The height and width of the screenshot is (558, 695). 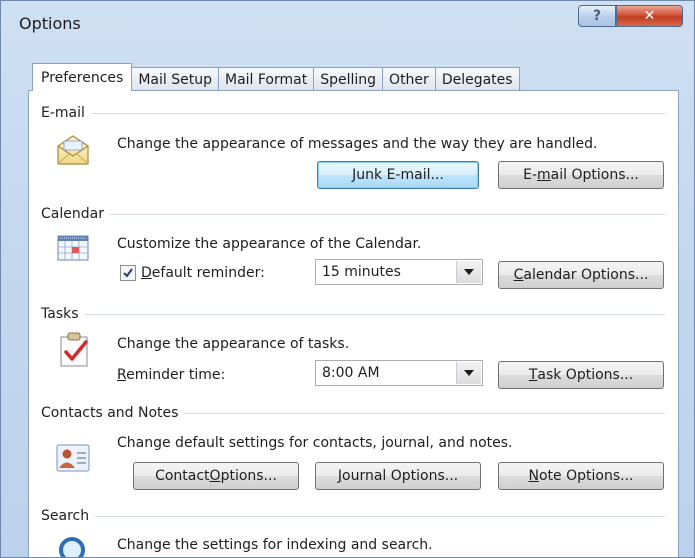 What do you see at coordinates (73, 152) in the screenshot?
I see `envelope-icon` at bounding box center [73, 152].